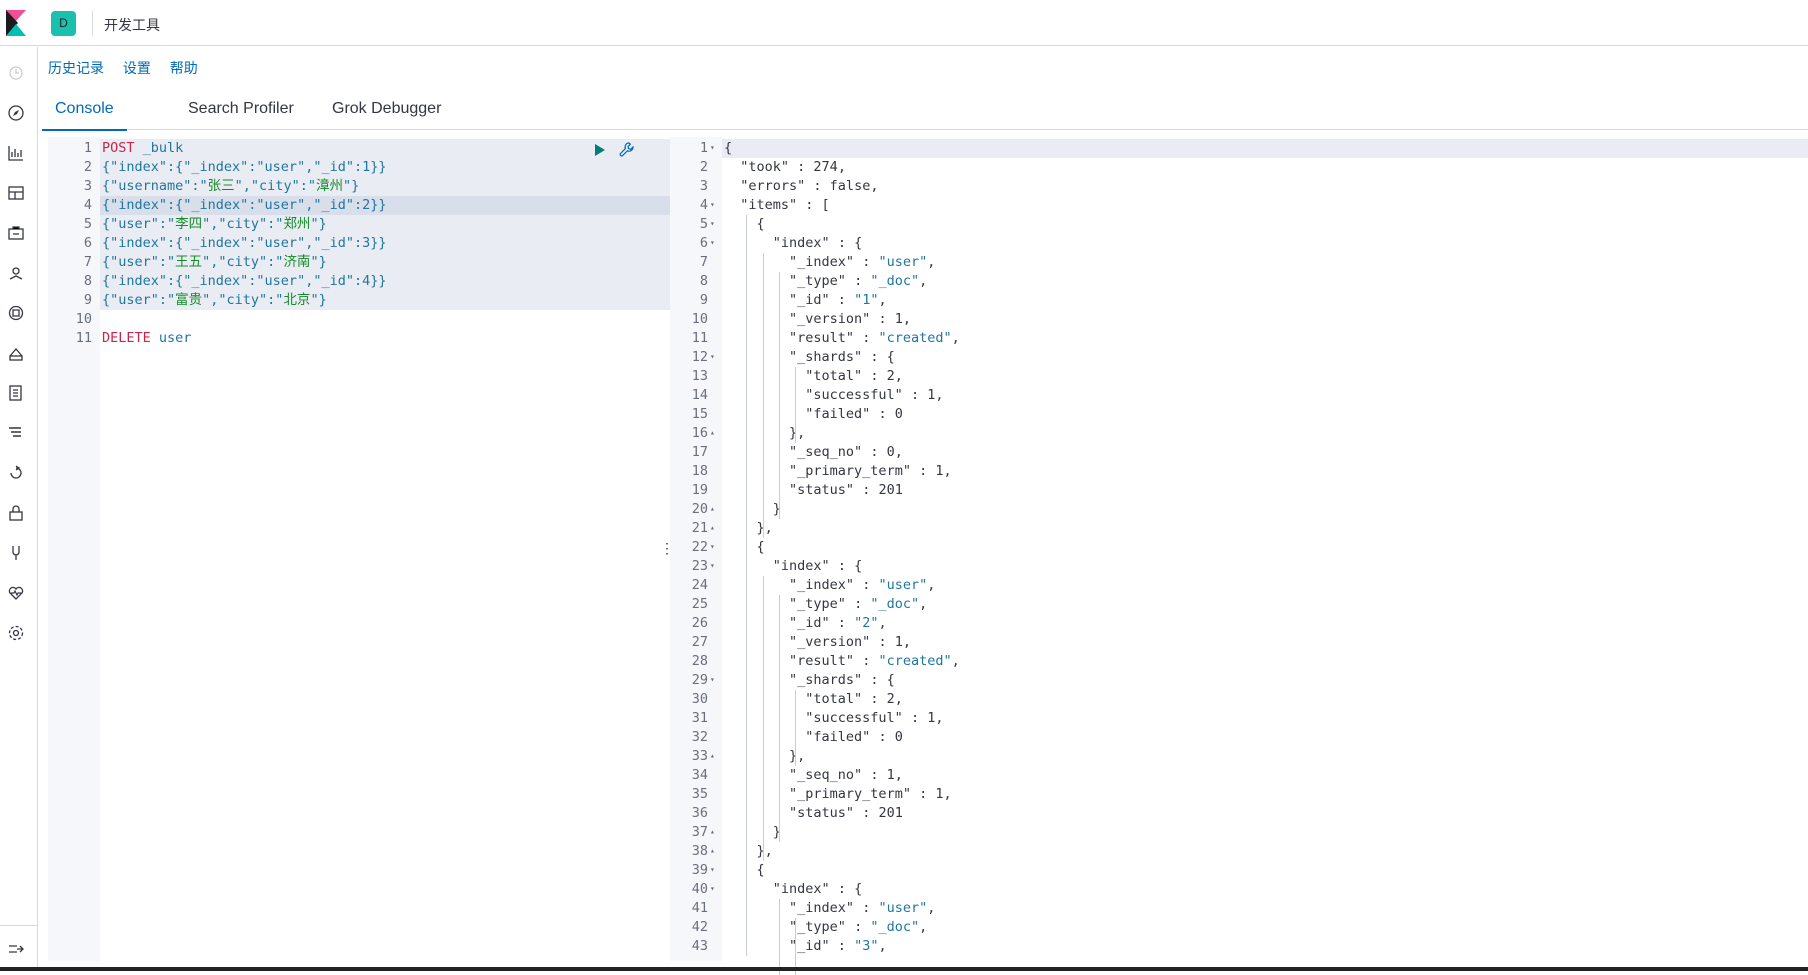 This screenshot has width=1808, height=975. I want to click on line-number: 8, so click(703, 281).